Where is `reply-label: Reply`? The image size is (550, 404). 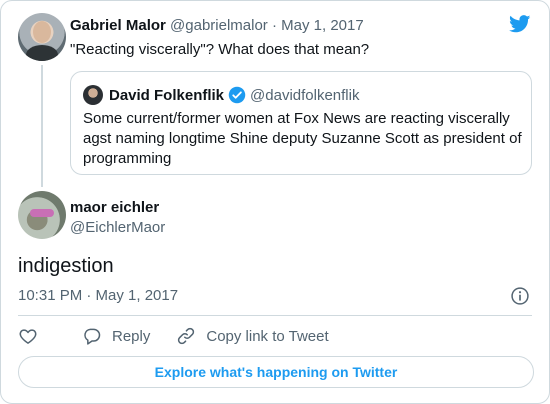
reply-label: Reply is located at coordinates (131, 336).